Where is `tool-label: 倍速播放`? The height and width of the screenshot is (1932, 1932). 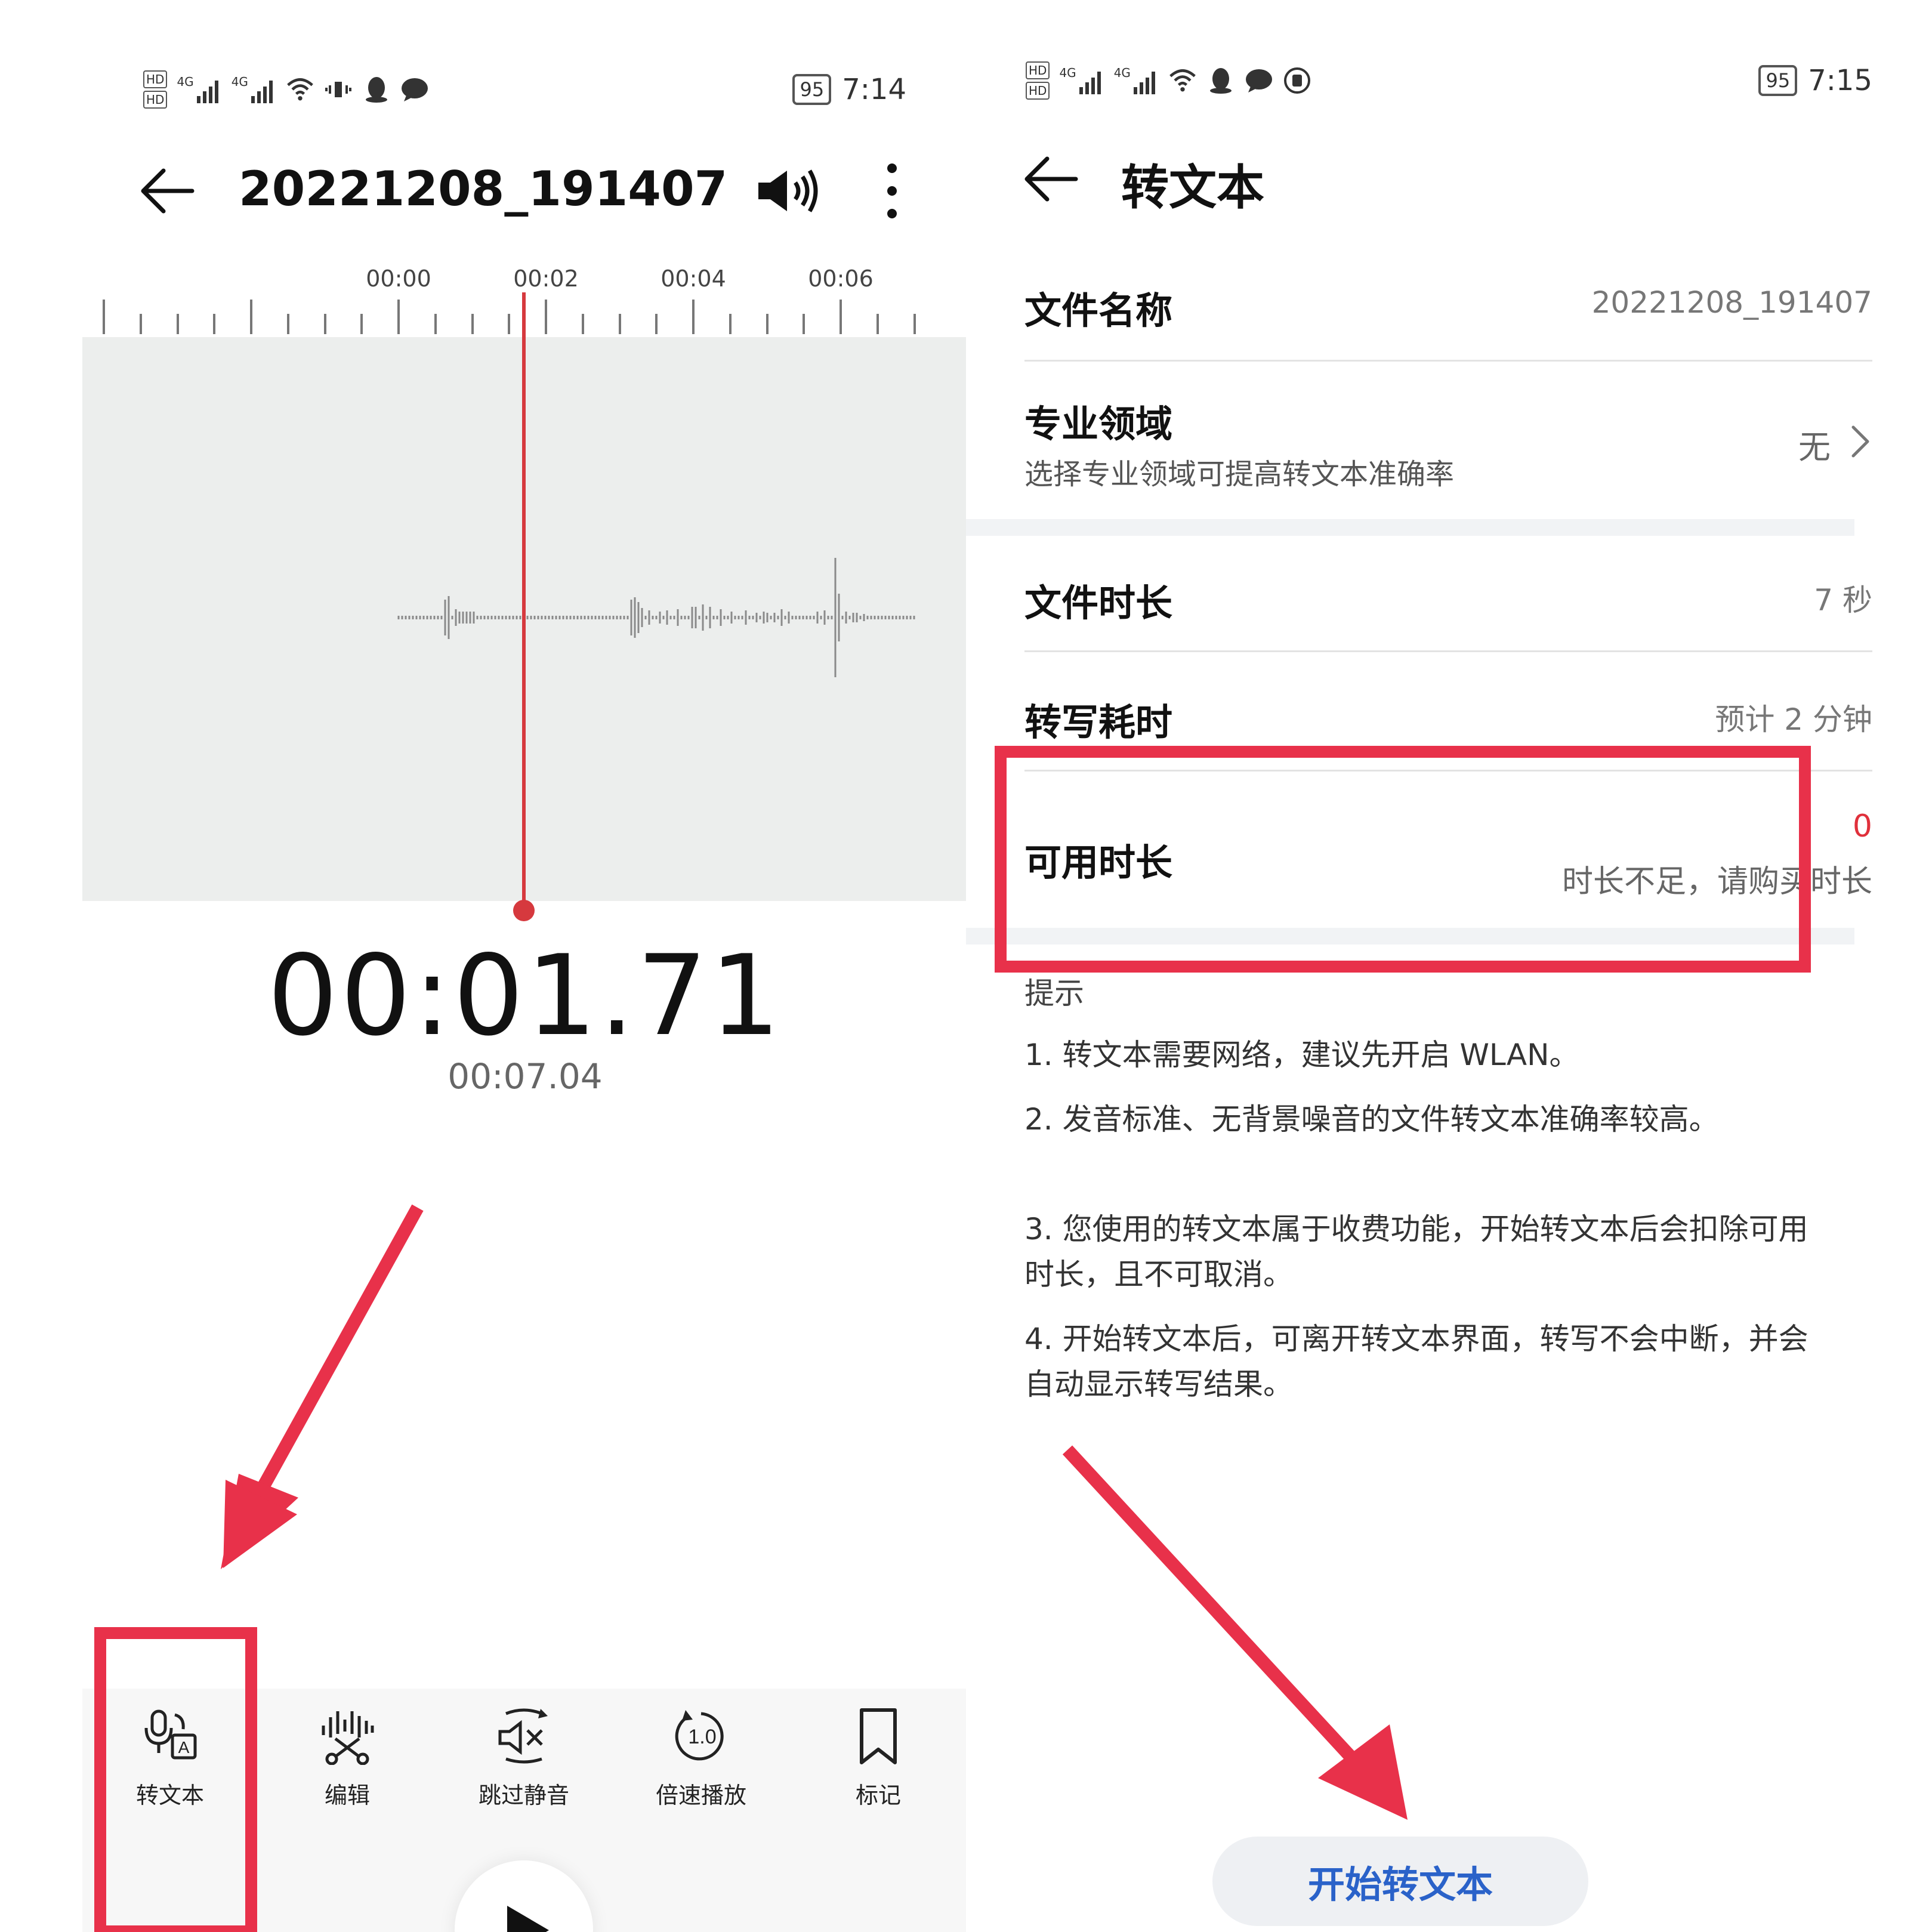 tool-label: 倍速播放 is located at coordinates (700, 1795).